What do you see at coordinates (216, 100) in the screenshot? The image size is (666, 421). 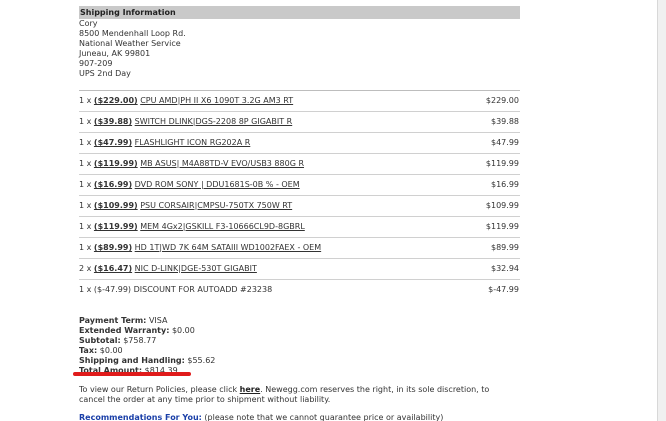 I see `item-name-link: CPU AMD|PH II X6 1090T 3.2G AM3 RT` at bounding box center [216, 100].